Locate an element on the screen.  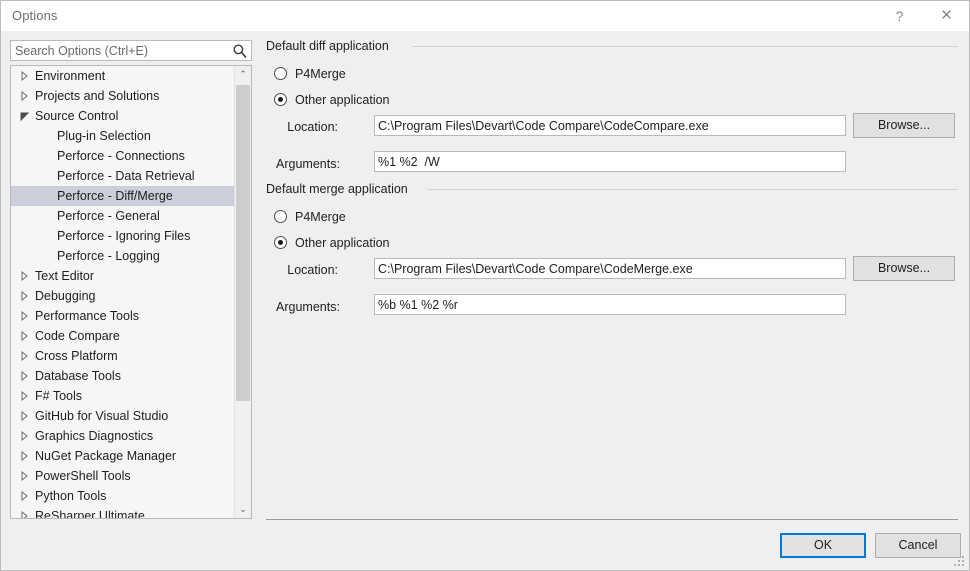
tree-item: Graphics Diagnostics is located at coordinates (123, 436).